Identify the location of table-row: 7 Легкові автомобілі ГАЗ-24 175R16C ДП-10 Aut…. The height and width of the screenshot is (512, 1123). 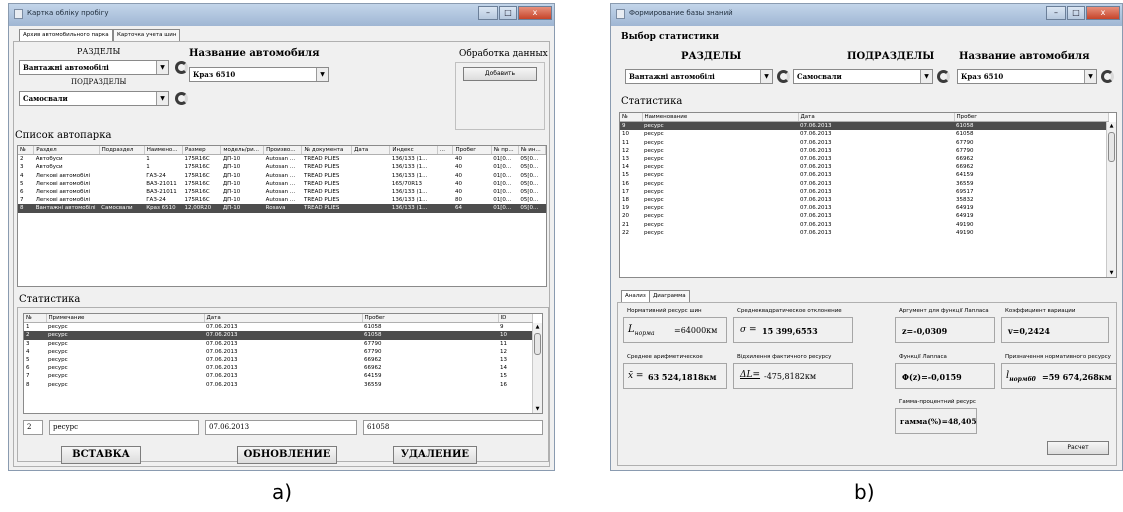
(282, 200).